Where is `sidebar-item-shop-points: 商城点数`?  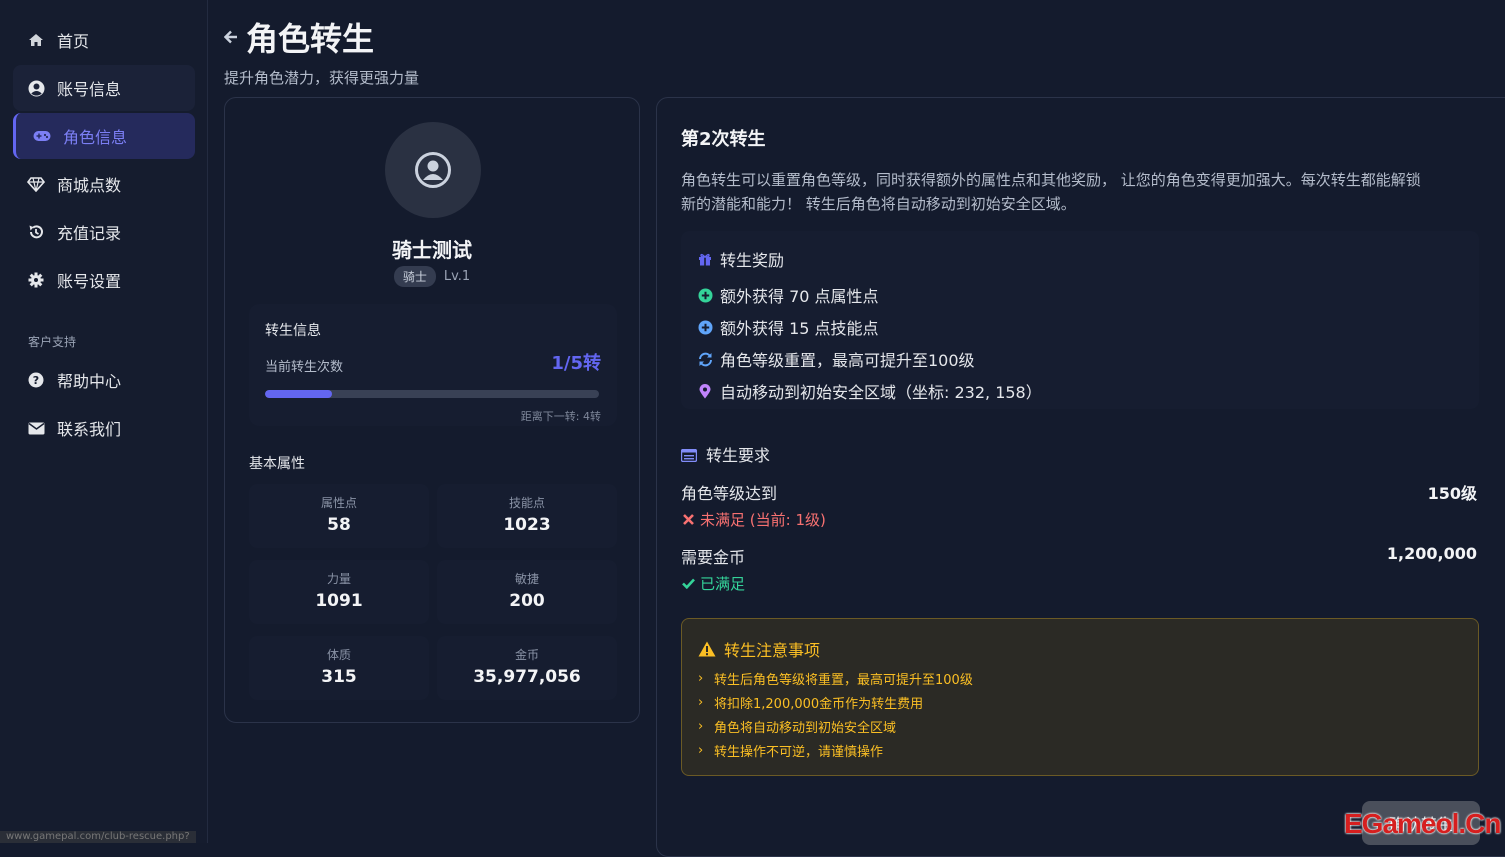 sidebar-item-shop-points: 商城点数 is located at coordinates (104, 184).